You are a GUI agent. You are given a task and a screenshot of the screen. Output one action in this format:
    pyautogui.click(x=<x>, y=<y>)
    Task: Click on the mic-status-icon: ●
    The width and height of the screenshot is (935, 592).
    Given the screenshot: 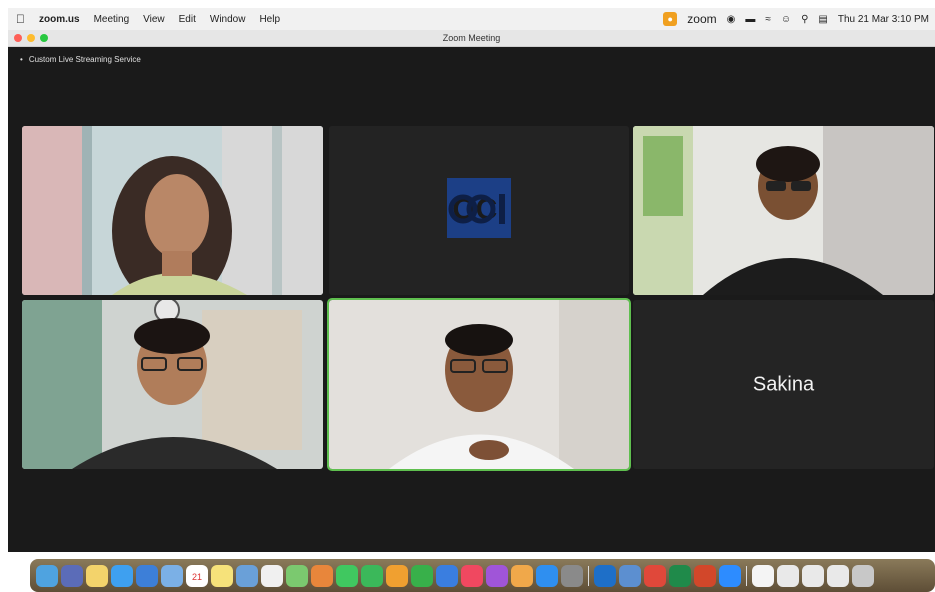 What is the action you would take?
    pyautogui.click(x=670, y=19)
    